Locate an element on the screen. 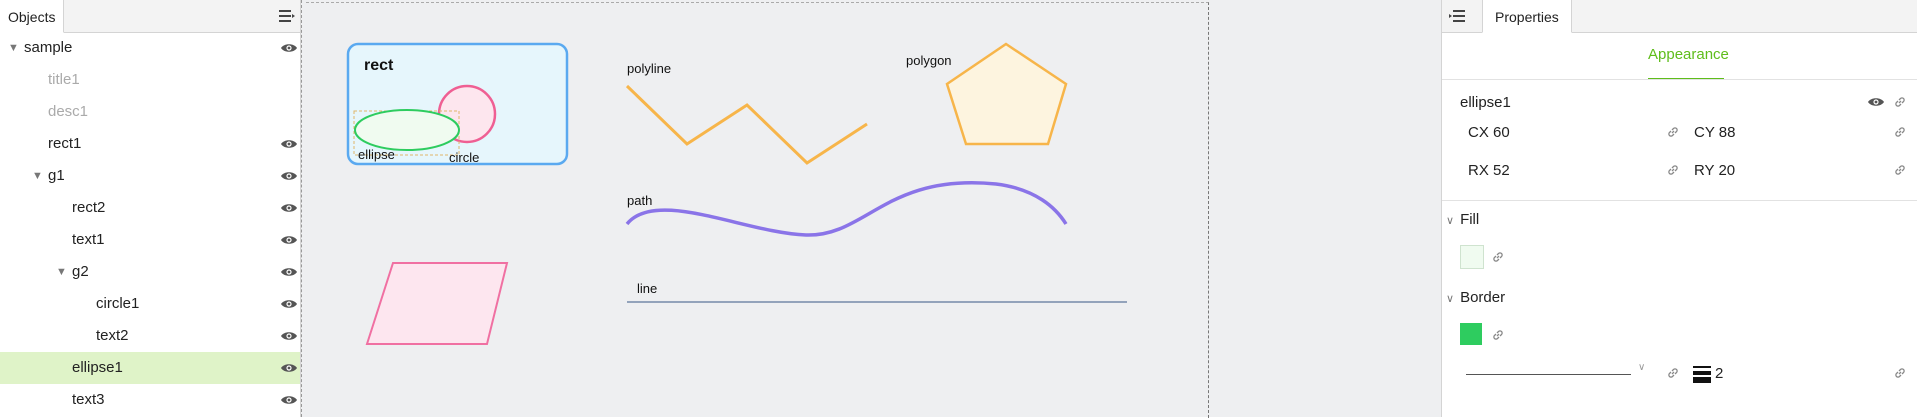  polygon-label: polygon is located at coordinates (929, 60).